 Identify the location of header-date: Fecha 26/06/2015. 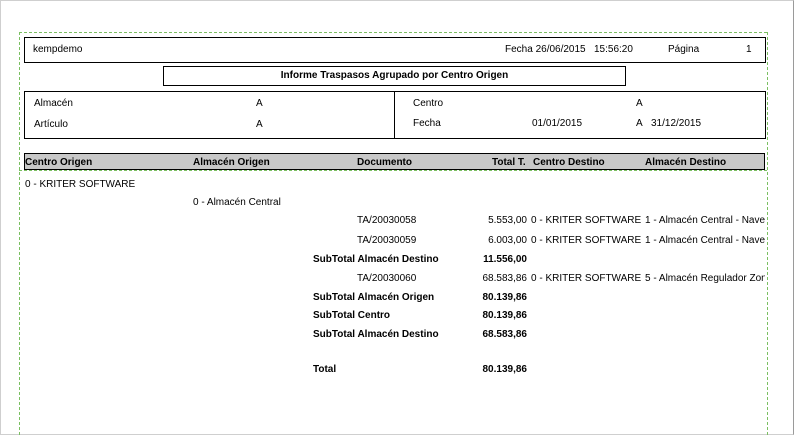
(545, 49).